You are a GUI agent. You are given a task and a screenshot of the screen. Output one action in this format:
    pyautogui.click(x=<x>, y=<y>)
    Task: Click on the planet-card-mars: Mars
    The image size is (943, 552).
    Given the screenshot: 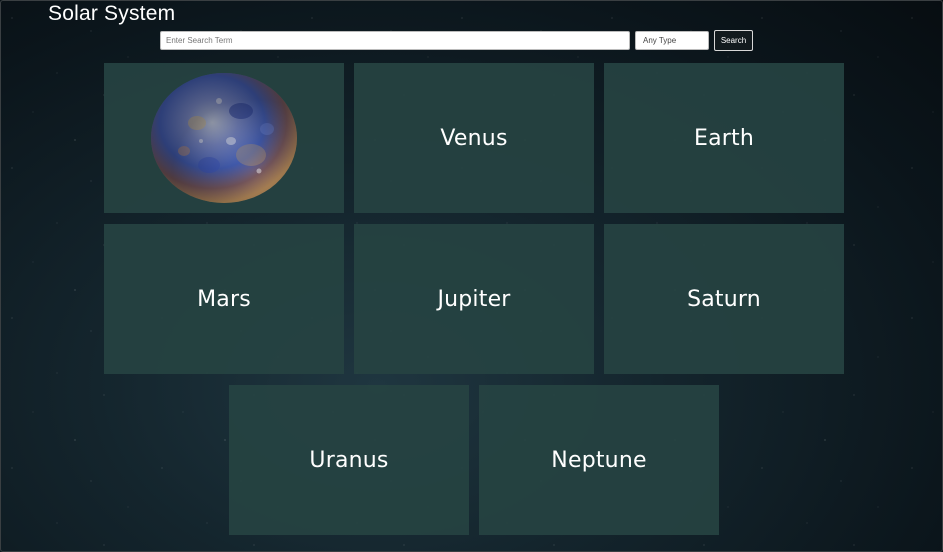 What is the action you would take?
    pyautogui.click(x=224, y=299)
    